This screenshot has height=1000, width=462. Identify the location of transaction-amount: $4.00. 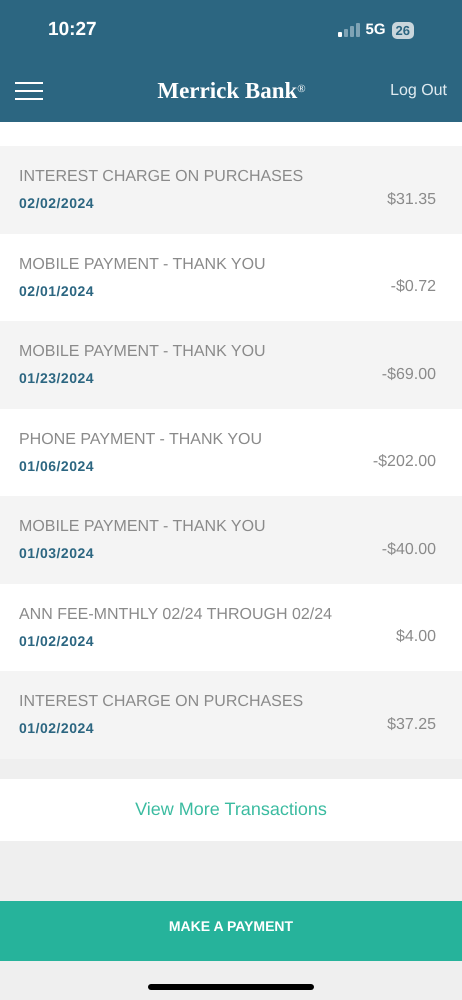
(416, 637).